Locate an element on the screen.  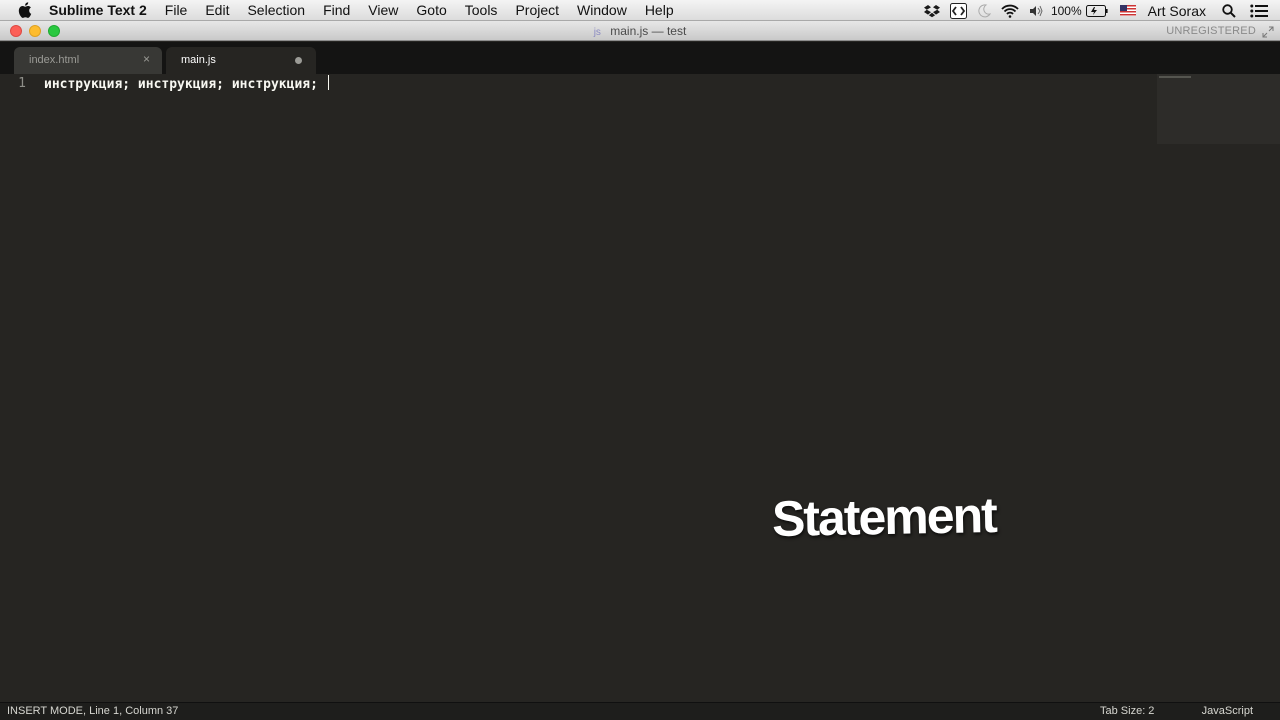
menu-help: Help is located at coordinates (659, 10).